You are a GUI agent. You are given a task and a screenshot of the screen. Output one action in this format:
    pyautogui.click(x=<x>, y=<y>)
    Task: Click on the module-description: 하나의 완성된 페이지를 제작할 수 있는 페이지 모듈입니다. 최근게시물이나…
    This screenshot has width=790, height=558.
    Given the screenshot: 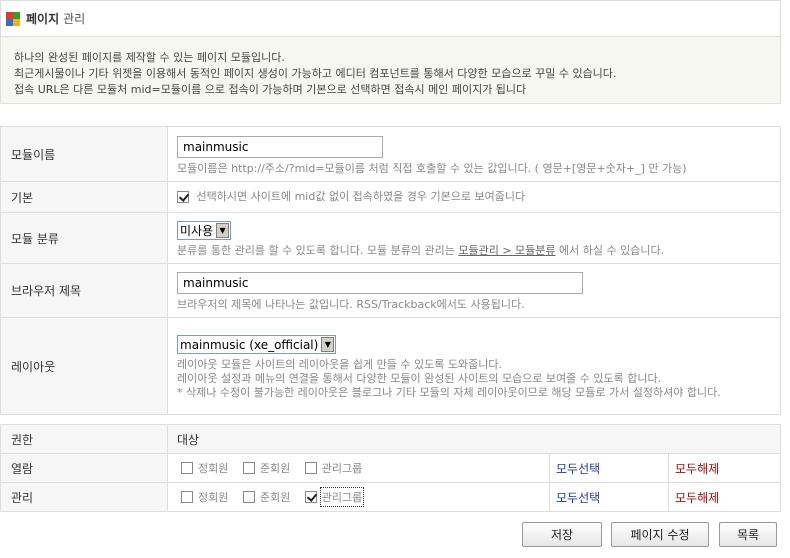 What is the action you would take?
    pyautogui.click(x=390, y=70)
    